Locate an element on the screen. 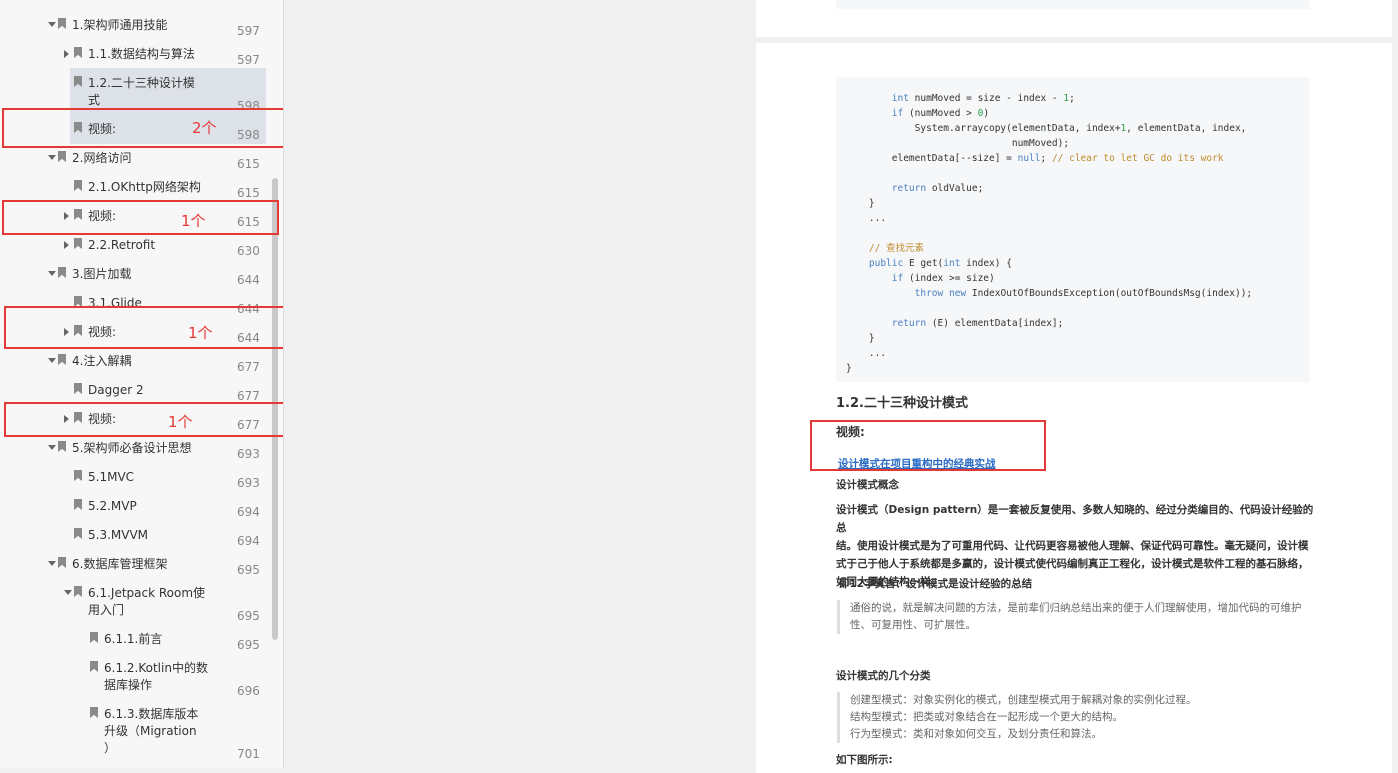 The image size is (1398, 773). outline-item-page: 696 is located at coordinates (248, 691).